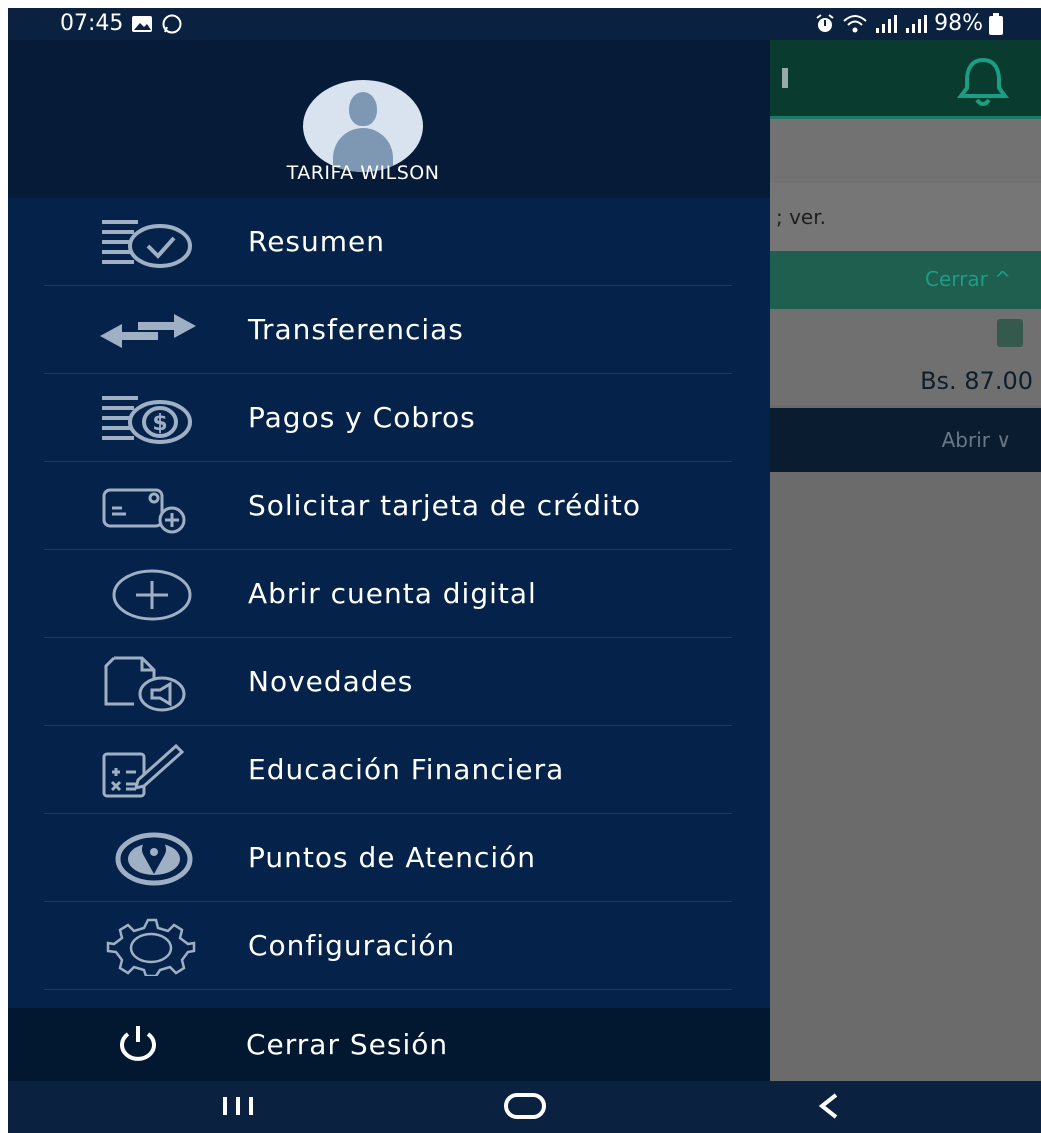 The height and width of the screenshot is (1133, 1041). I want to click on account-amount-row: Bs. 87.00, so click(905, 357).